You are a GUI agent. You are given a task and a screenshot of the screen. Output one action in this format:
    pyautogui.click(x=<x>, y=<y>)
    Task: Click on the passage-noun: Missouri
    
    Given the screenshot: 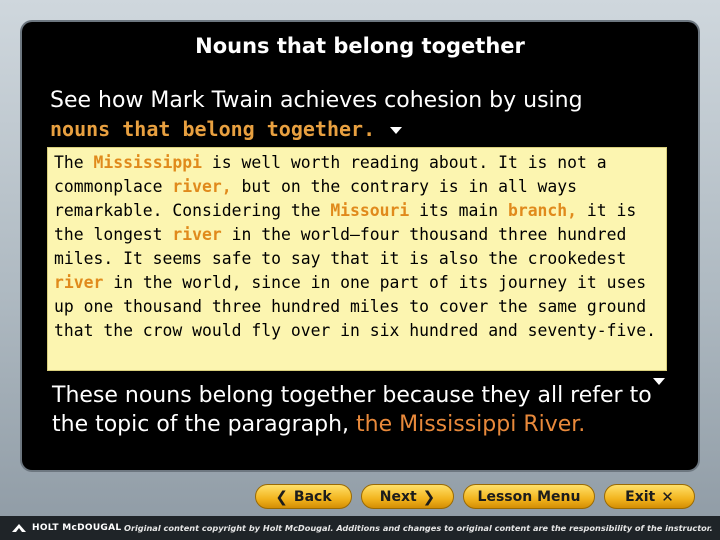 What is the action you would take?
    pyautogui.click(x=370, y=210)
    